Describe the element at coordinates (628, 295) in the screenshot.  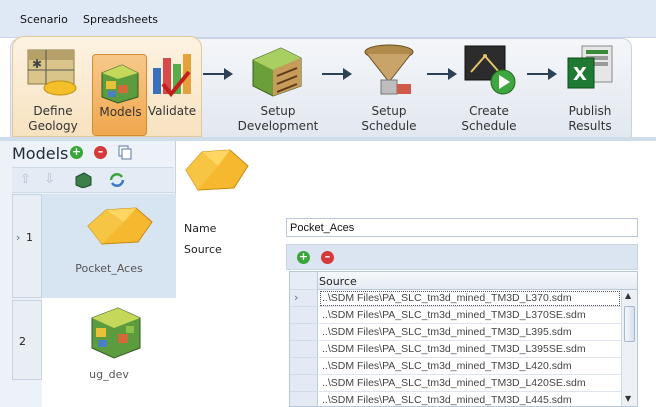
I see `scroll-up-icon: ▲` at that location.